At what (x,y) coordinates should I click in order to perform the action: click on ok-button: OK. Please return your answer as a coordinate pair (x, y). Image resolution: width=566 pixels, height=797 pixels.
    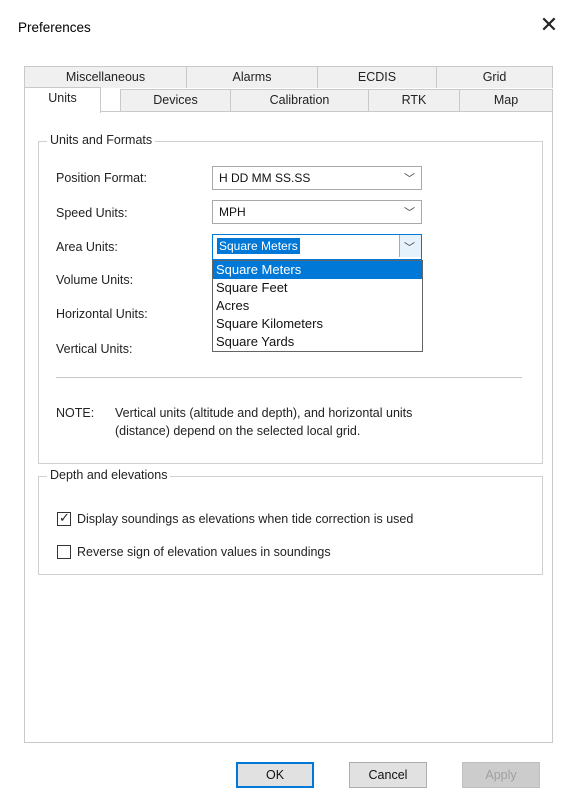
    Looking at the image, I should click on (275, 775).